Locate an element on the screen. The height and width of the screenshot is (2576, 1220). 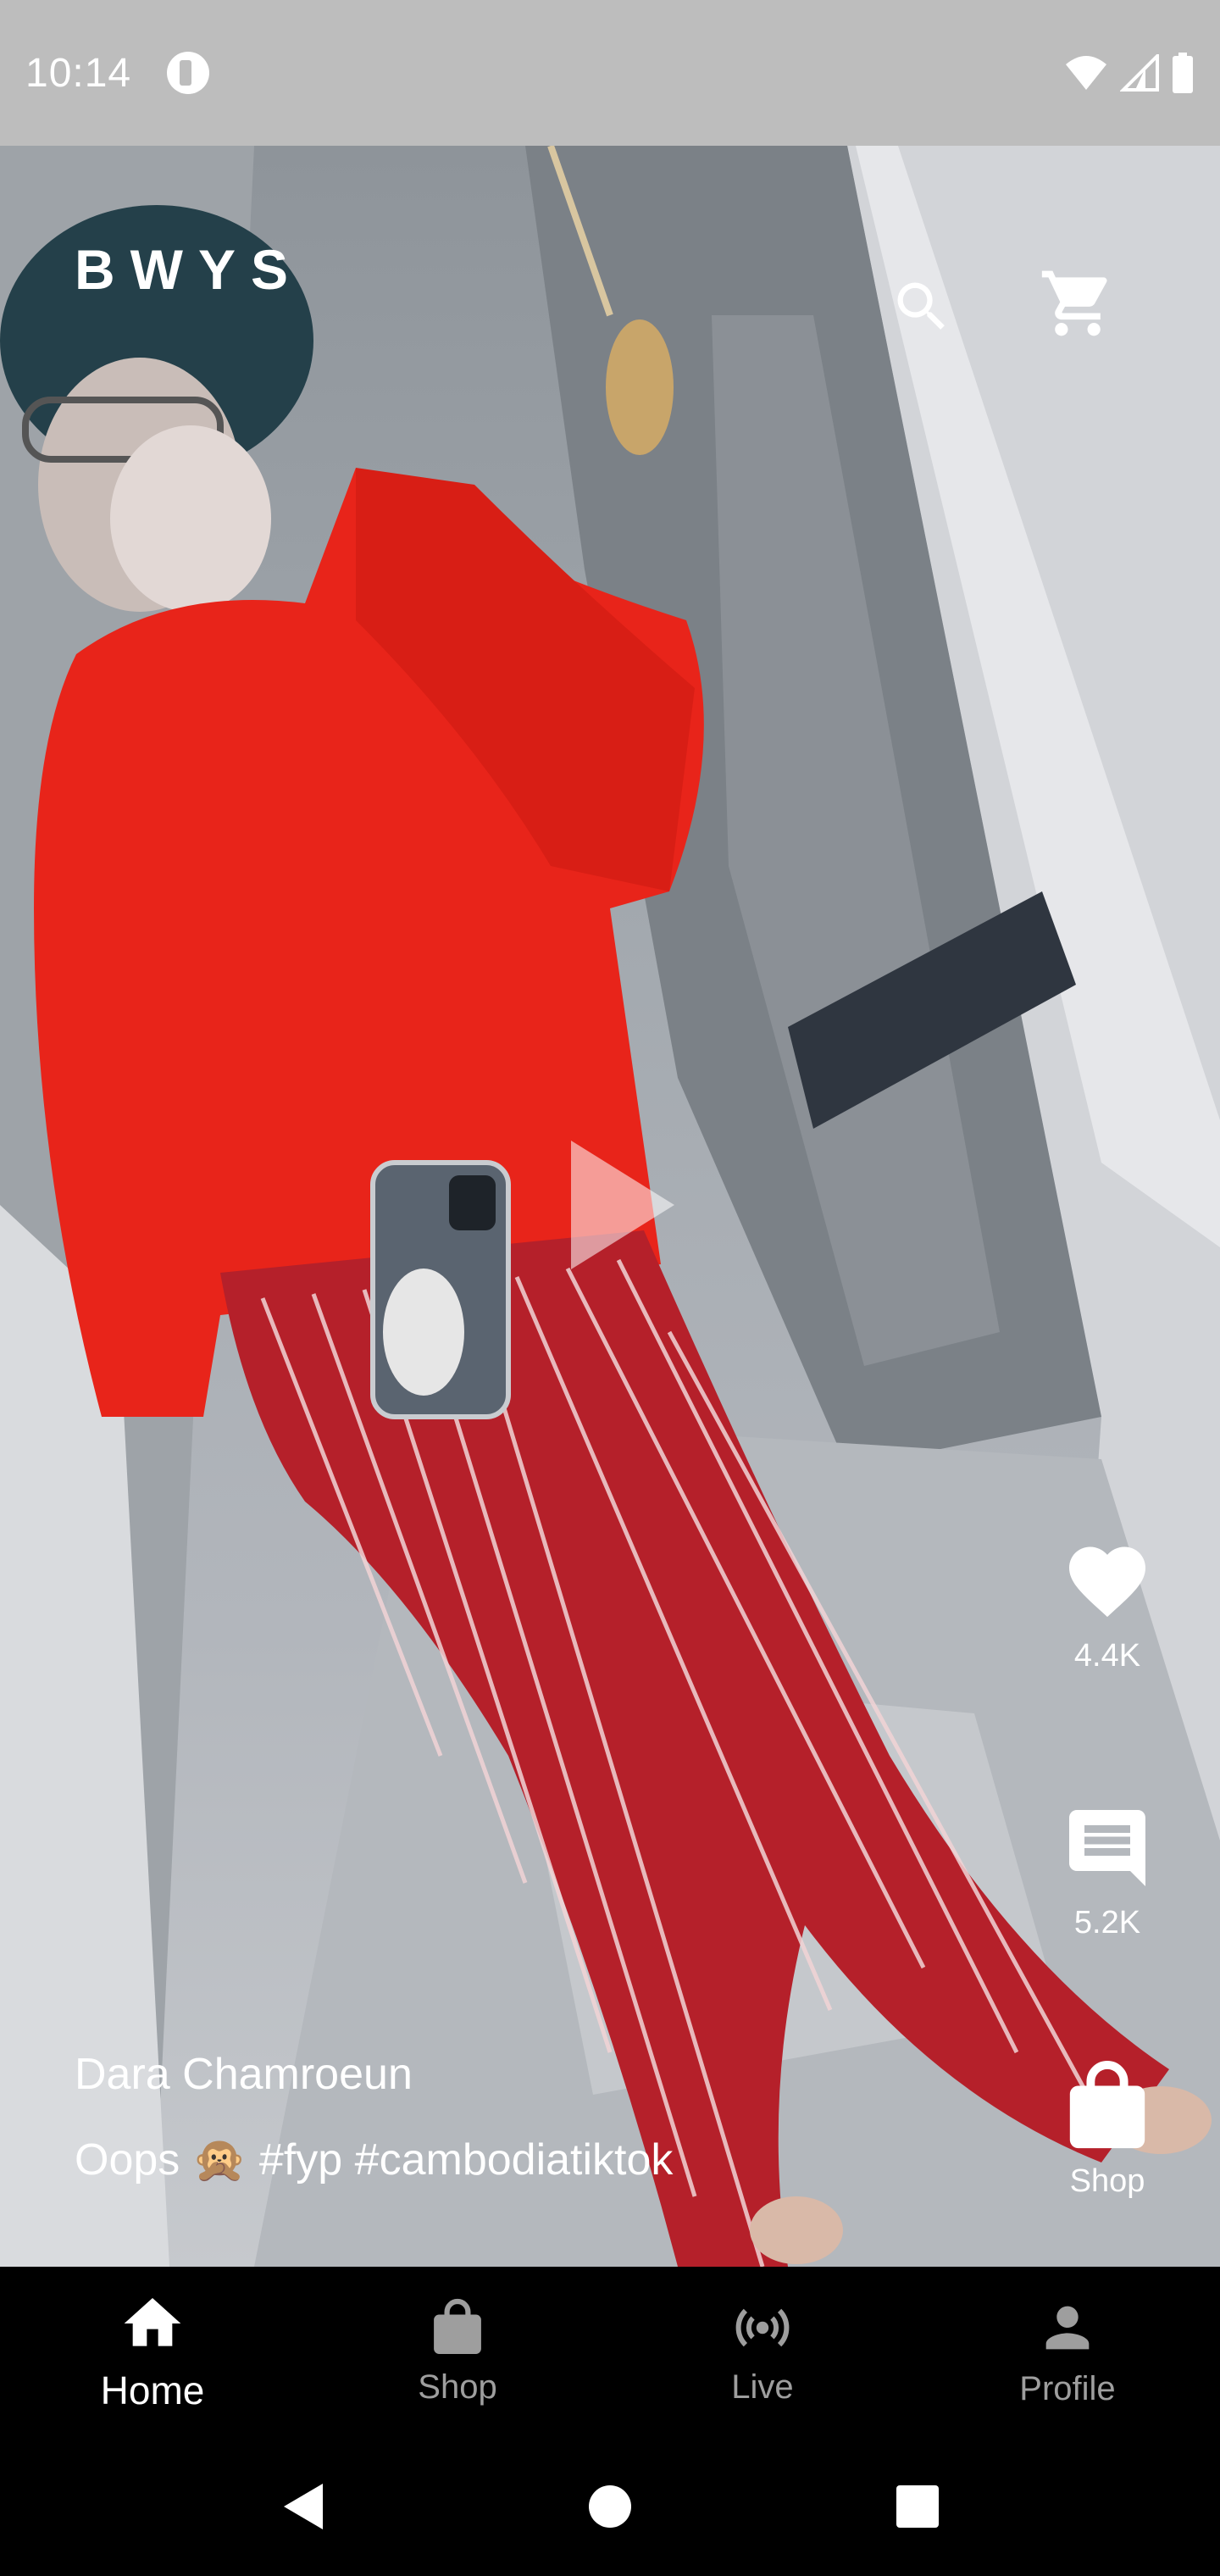
back-icon is located at coordinates (302, 2506).